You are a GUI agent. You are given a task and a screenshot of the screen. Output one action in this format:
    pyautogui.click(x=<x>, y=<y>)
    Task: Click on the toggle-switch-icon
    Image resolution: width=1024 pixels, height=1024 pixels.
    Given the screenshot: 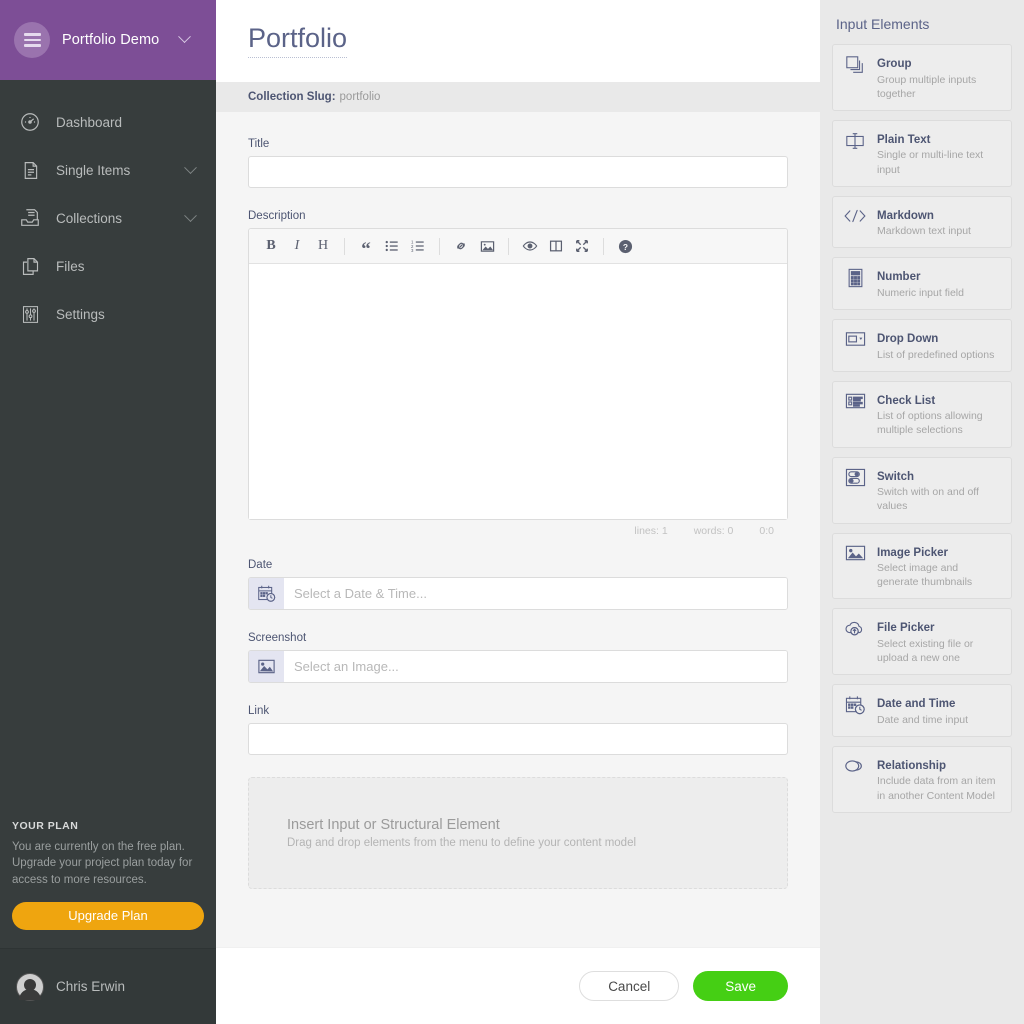 What is the action you would take?
    pyautogui.click(x=855, y=477)
    